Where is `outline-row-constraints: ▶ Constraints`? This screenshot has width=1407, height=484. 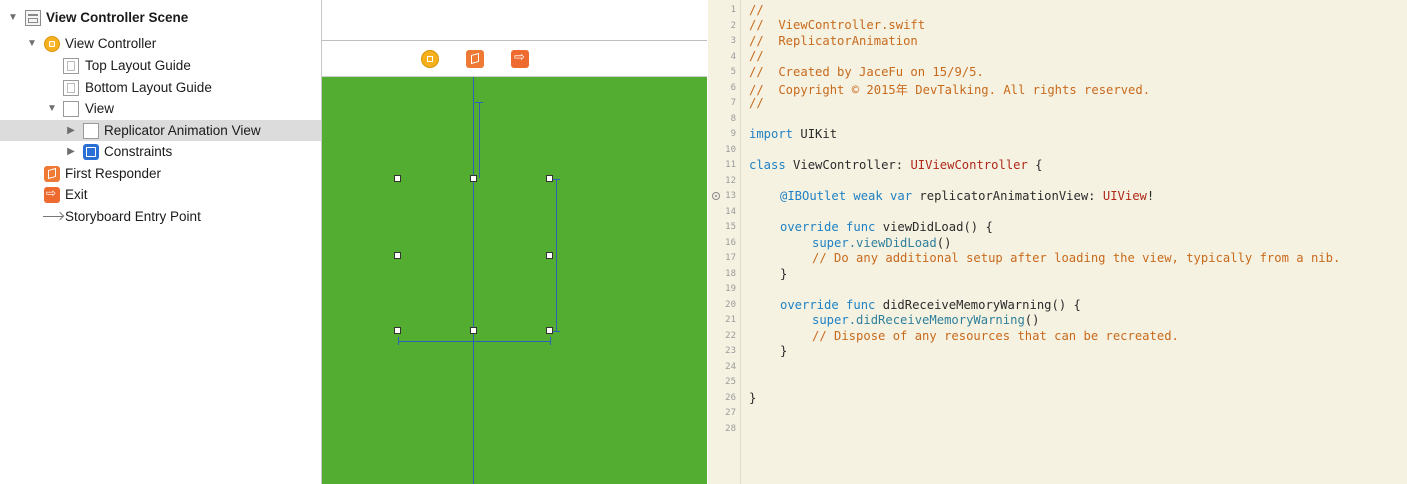
outline-row-constraints: ▶ Constraints is located at coordinates (160, 151).